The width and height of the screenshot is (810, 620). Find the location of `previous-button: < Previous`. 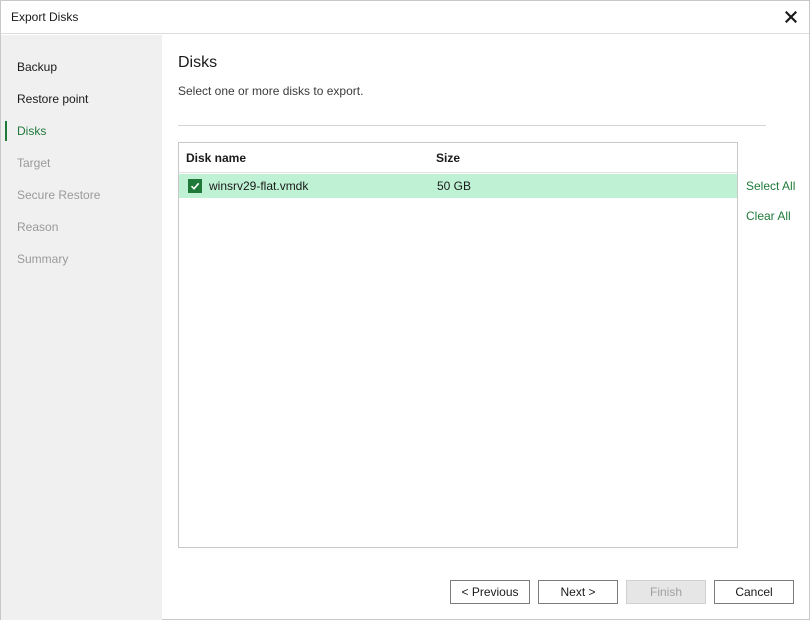

previous-button: < Previous is located at coordinates (490, 592).